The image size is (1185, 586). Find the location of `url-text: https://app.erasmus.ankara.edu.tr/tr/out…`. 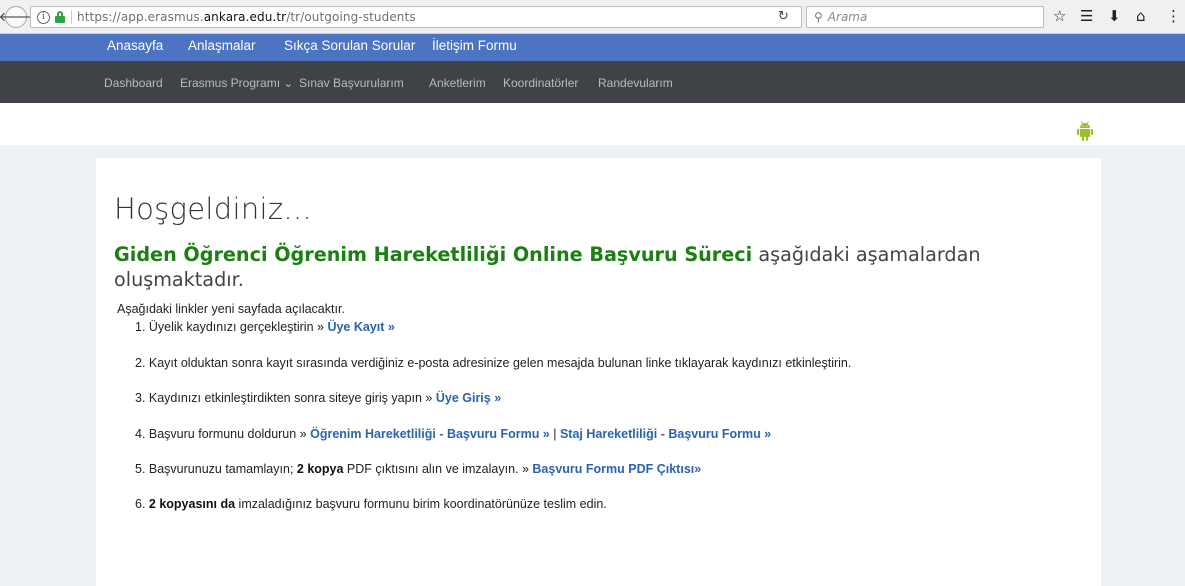

url-text: https://app.erasmus.ankara.edu.tr/tr/out… is located at coordinates (246, 17).